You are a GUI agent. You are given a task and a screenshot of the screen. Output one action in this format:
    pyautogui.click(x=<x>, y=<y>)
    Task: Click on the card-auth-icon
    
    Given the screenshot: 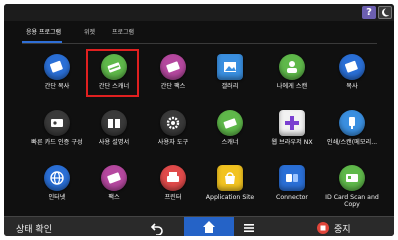 What is the action you would take?
    pyautogui.click(x=57, y=123)
    